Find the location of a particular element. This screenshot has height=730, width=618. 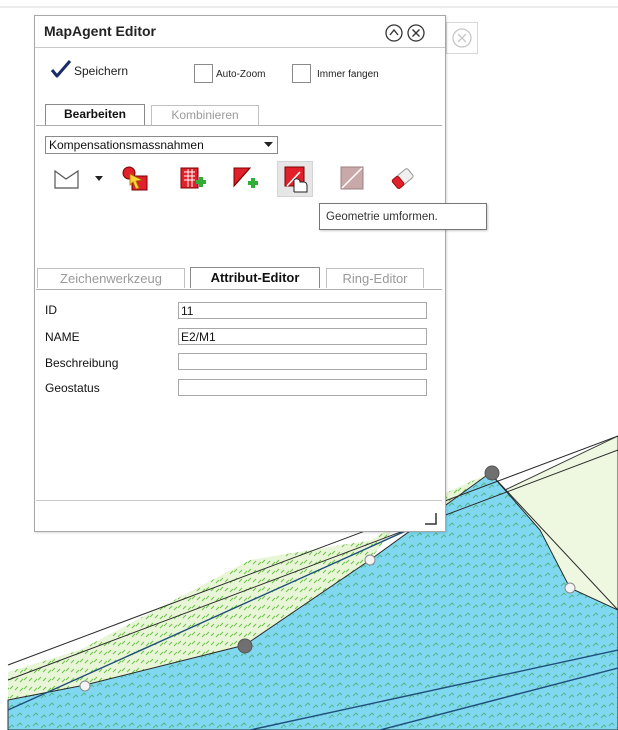

reshape-geometry-icon is located at coordinates (296, 179).